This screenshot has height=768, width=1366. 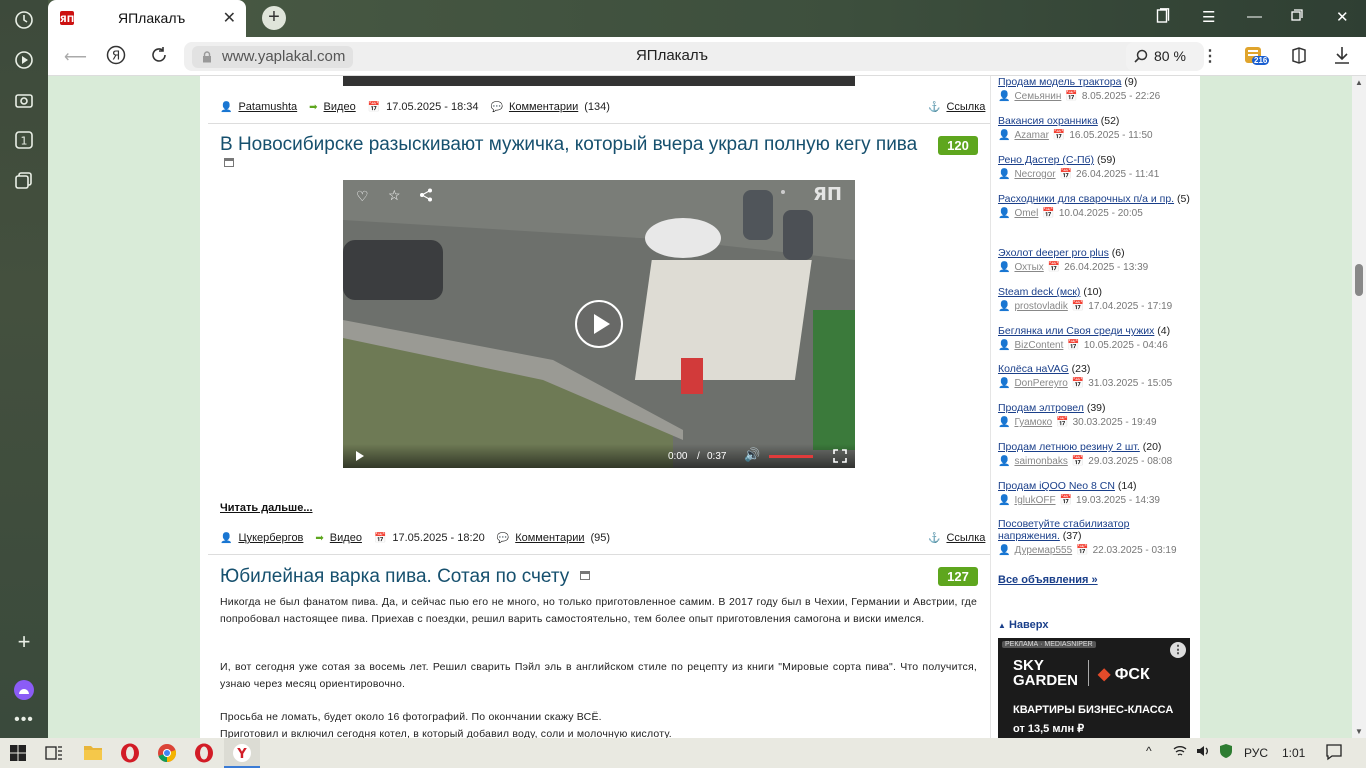 What do you see at coordinates (360, 456) in the screenshot?
I see `small-play-icon` at bounding box center [360, 456].